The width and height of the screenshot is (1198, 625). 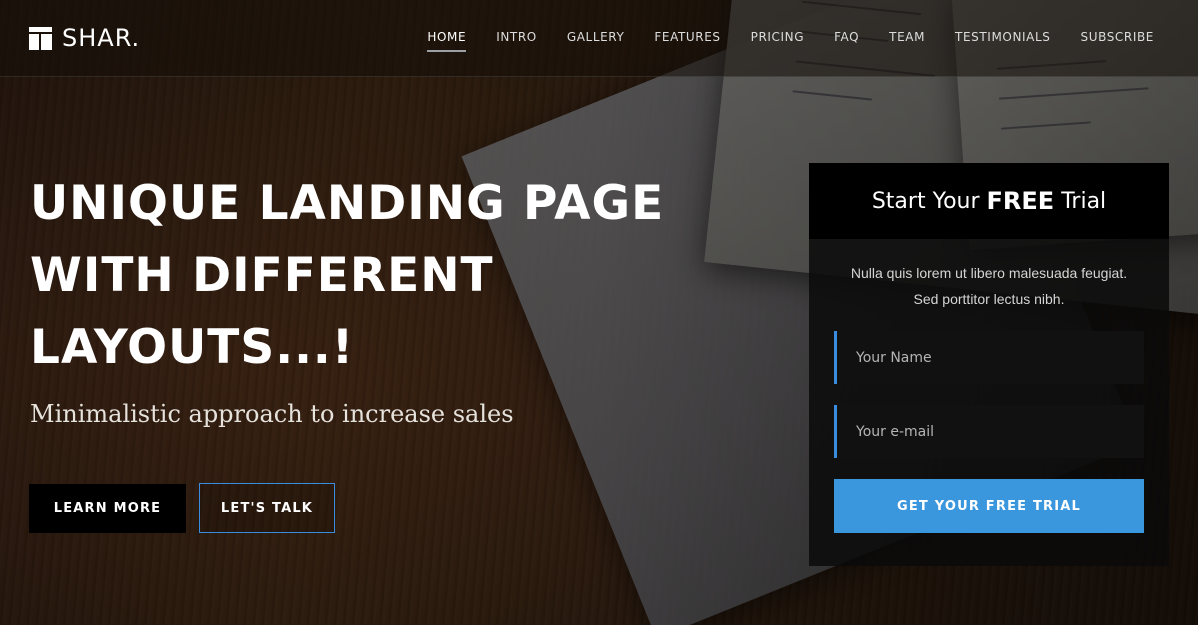 What do you see at coordinates (989, 506) in the screenshot?
I see `get-free-trial-button: GET YOUR FREE TRIAL` at bounding box center [989, 506].